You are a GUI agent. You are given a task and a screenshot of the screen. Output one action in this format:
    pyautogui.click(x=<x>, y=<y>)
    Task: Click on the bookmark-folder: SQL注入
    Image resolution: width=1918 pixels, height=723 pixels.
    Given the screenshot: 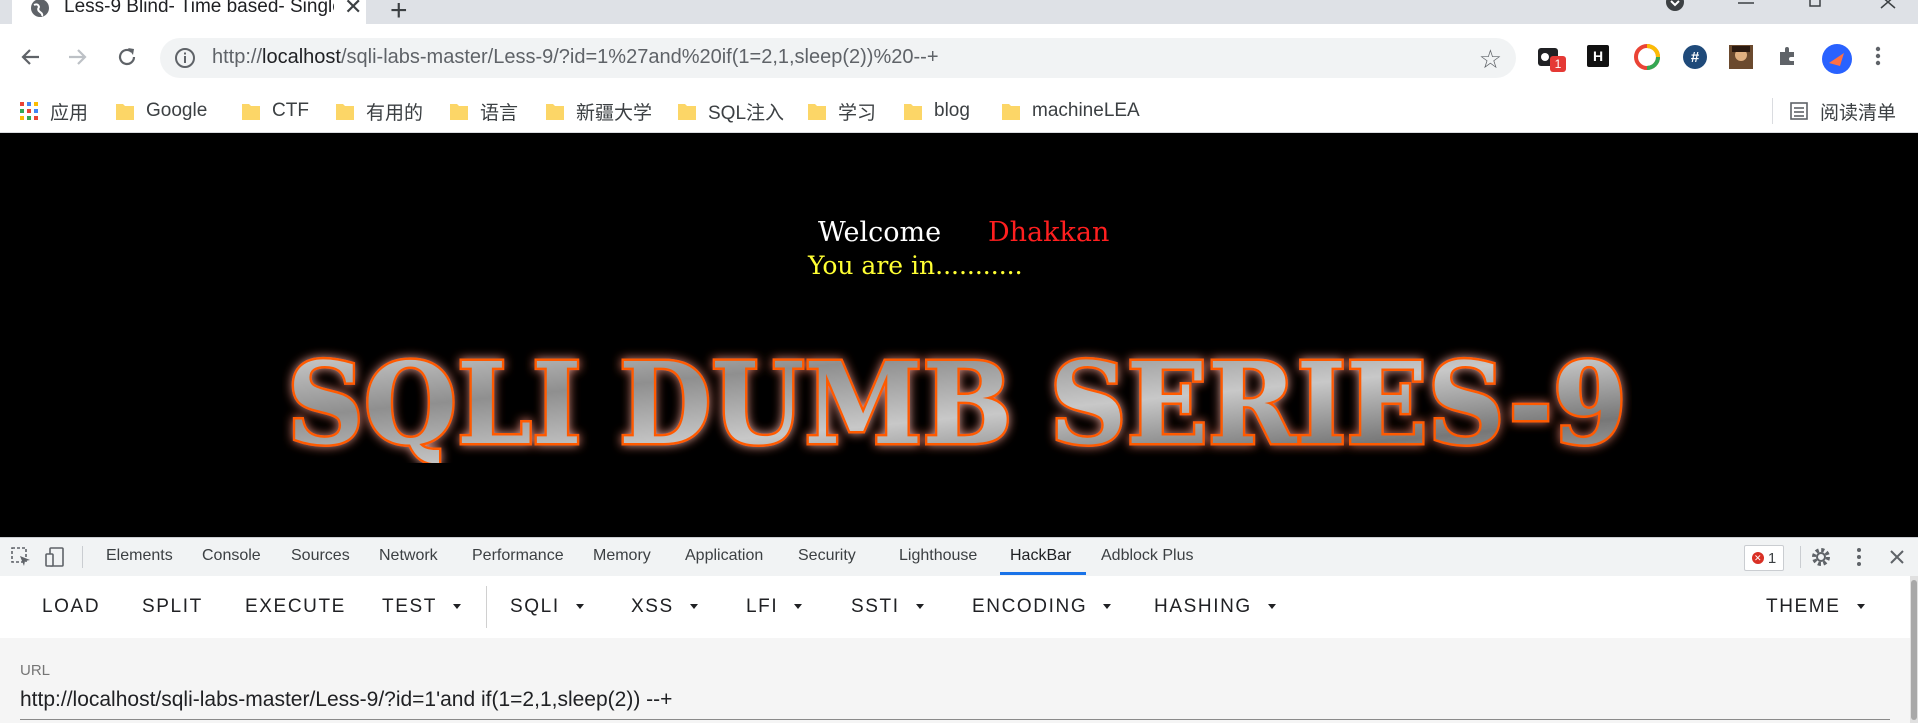 What is the action you would take?
    pyautogui.click(x=731, y=111)
    